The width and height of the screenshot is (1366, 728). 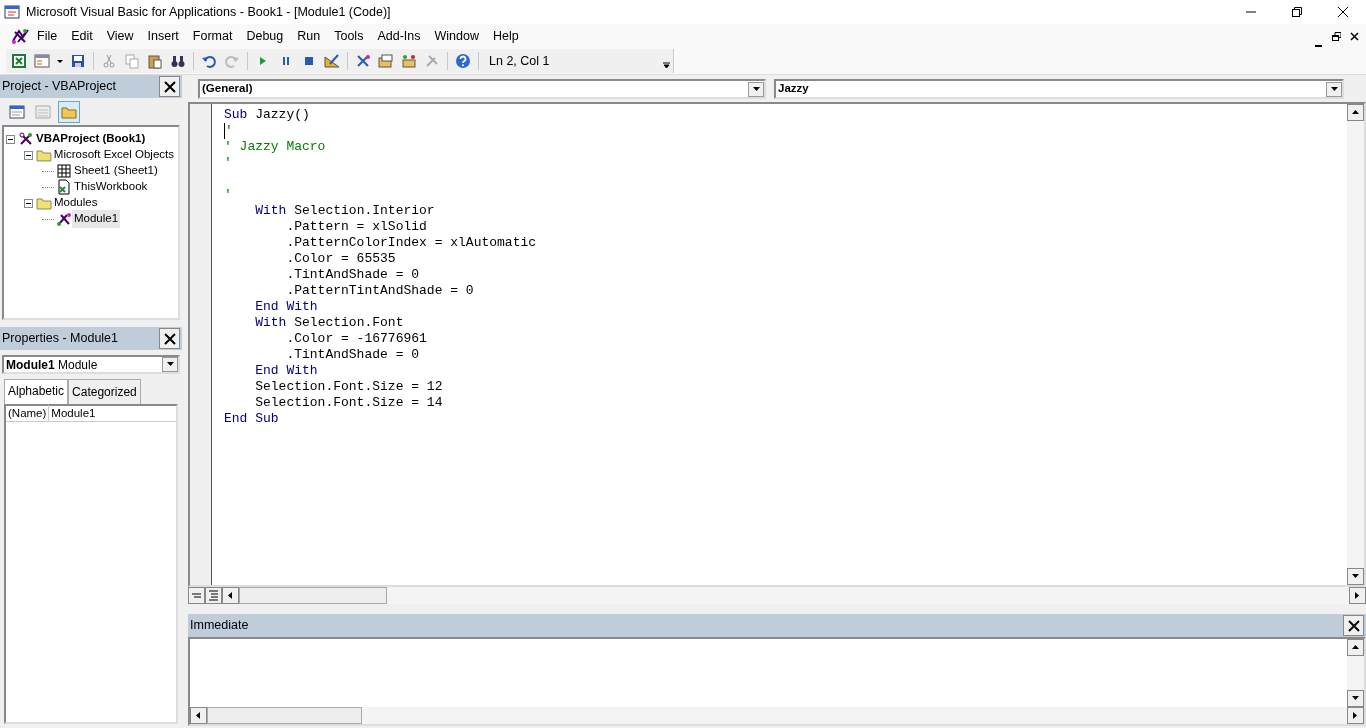 What do you see at coordinates (78, 61) in the screenshot?
I see `save-icon` at bounding box center [78, 61].